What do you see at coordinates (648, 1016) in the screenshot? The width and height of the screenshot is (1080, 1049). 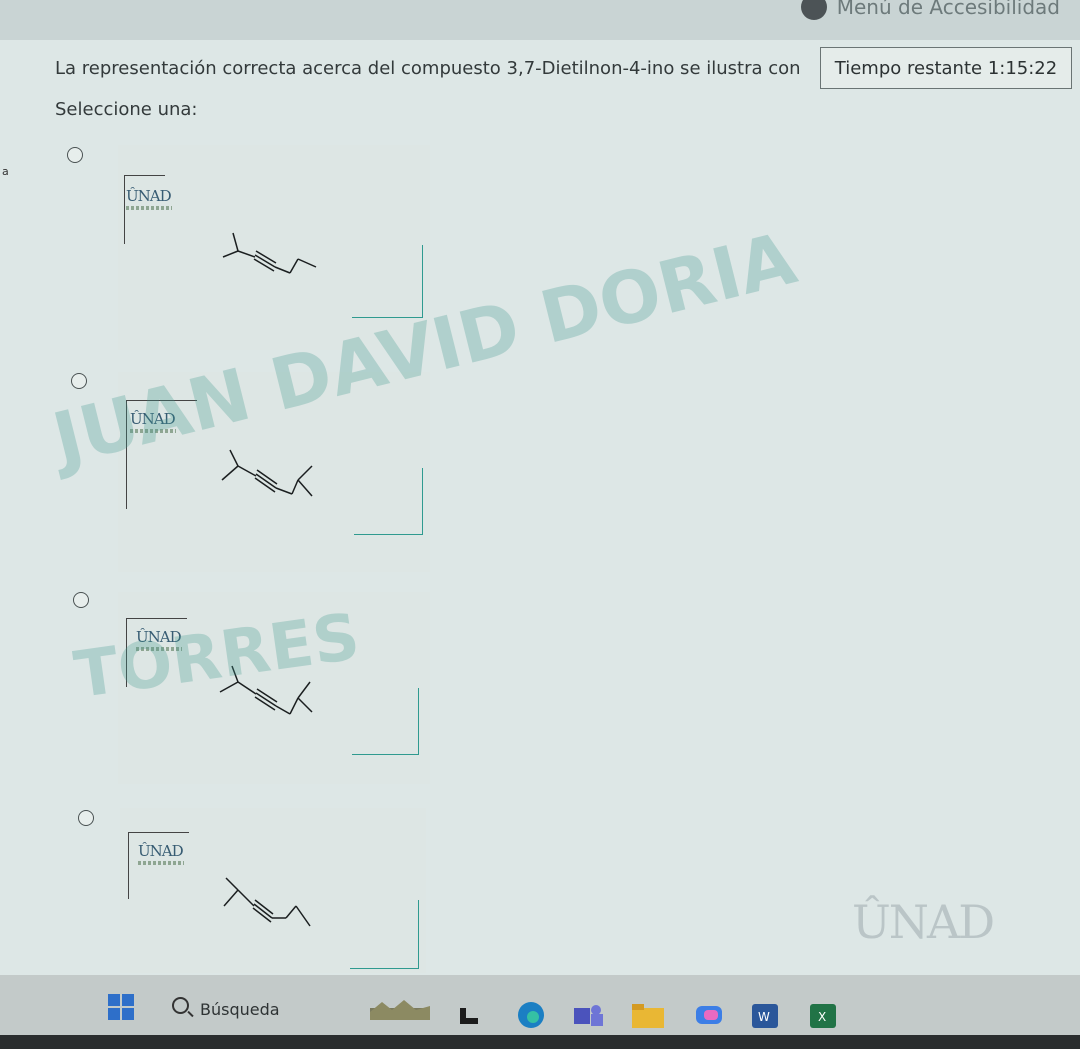 I see `file-explorer-icon` at bounding box center [648, 1016].